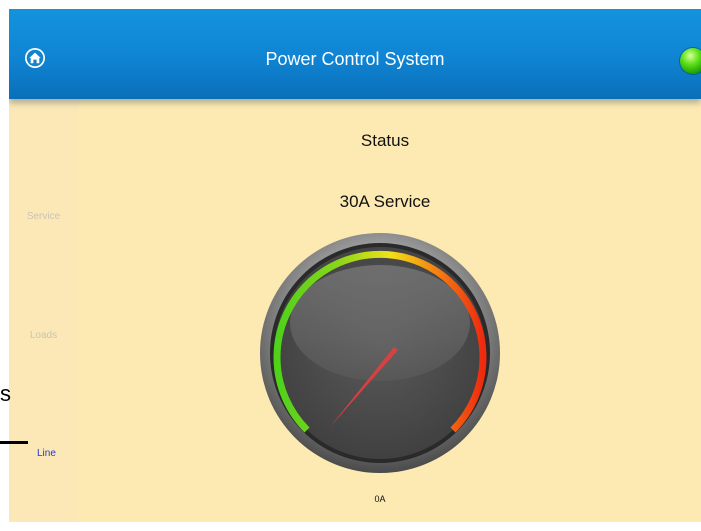  Describe the element at coordinates (43, 335) in the screenshot. I see `sidebar-item-loads: Loads` at that location.